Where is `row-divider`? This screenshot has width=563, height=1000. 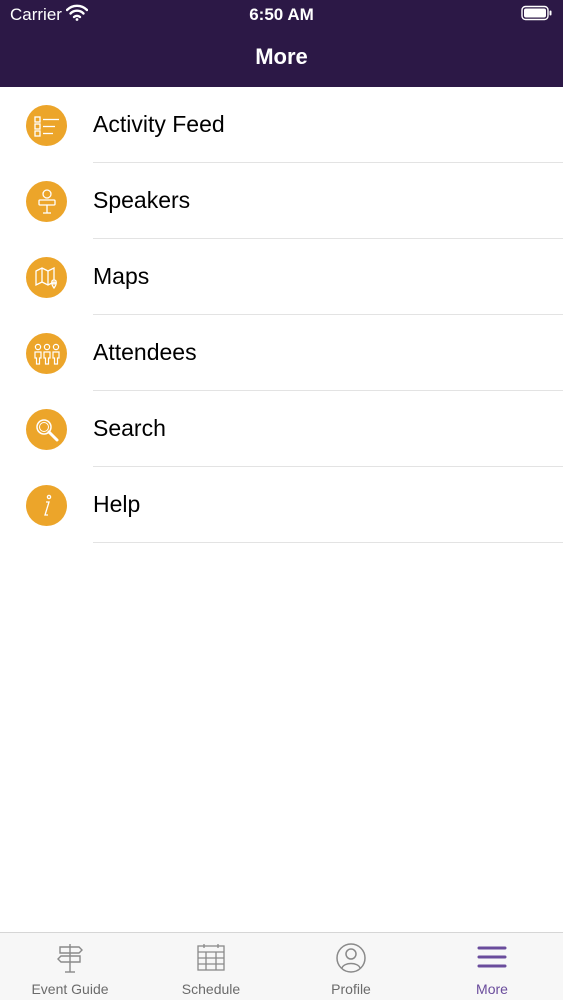
row-divider is located at coordinates (328, 542).